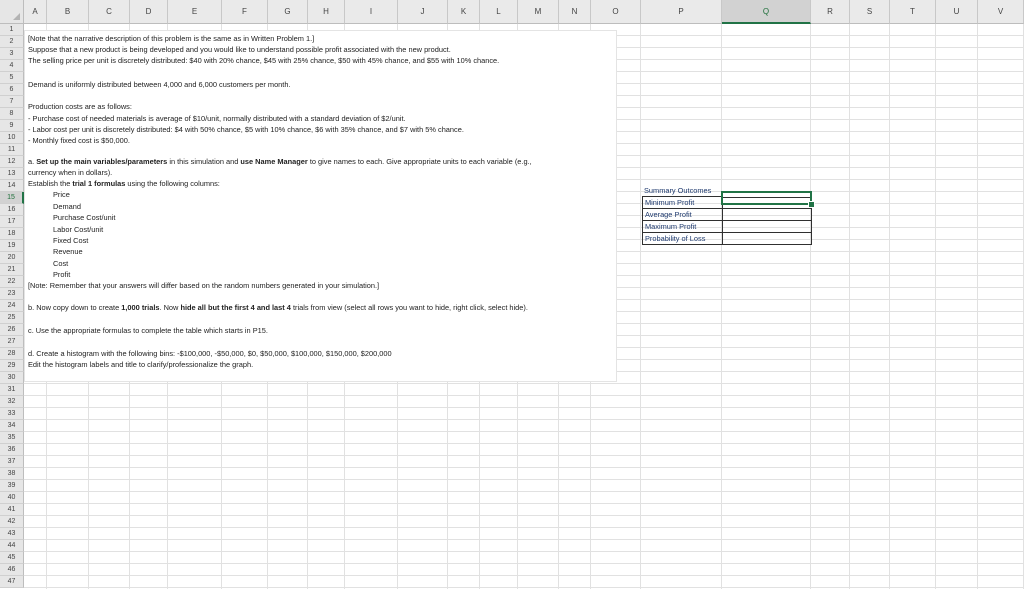 The image size is (1024, 589). I want to click on row-header-13: 13, so click(12, 174).